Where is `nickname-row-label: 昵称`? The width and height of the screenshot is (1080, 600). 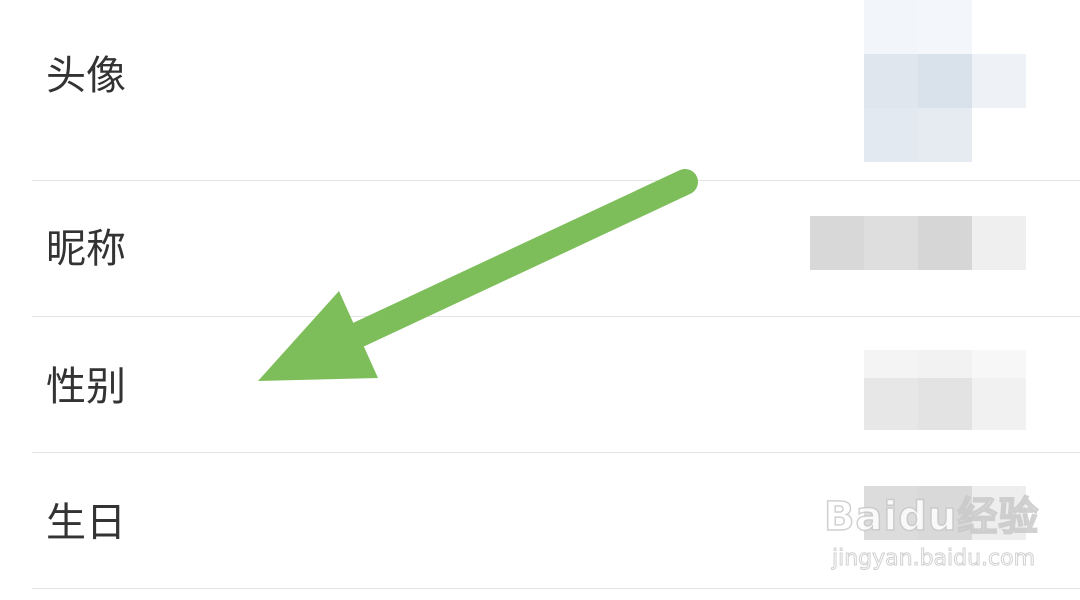 nickname-row-label: 昵称 is located at coordinates (86, 249).